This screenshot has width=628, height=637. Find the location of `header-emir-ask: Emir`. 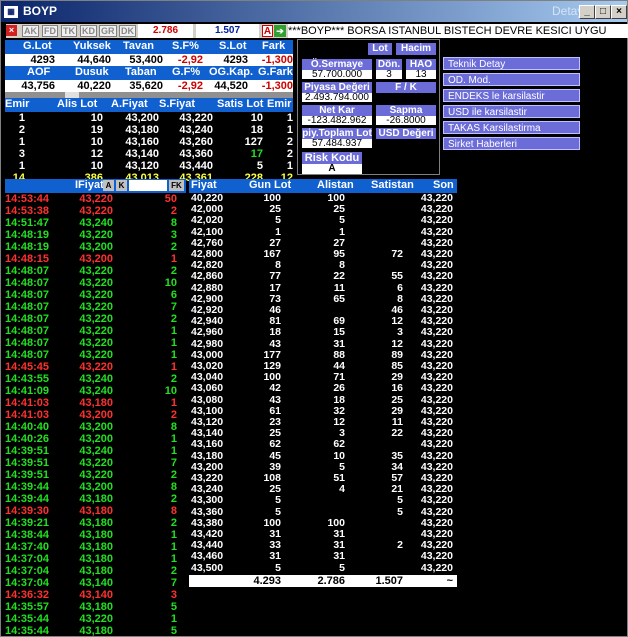

header-emir-ask: Emir is located at coordinates (279, 104).